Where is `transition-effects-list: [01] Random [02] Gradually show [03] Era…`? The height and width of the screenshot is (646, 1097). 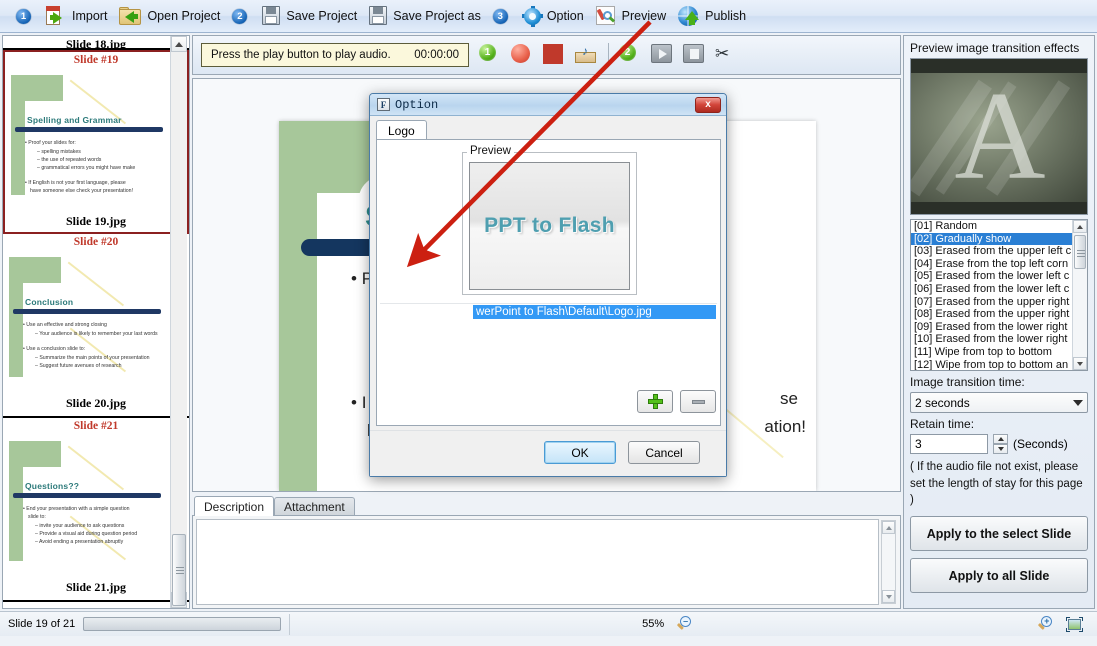 transition-effects-list: [01] Random [02] Gradually show [03] Era… is located at coordinates (999, 295).